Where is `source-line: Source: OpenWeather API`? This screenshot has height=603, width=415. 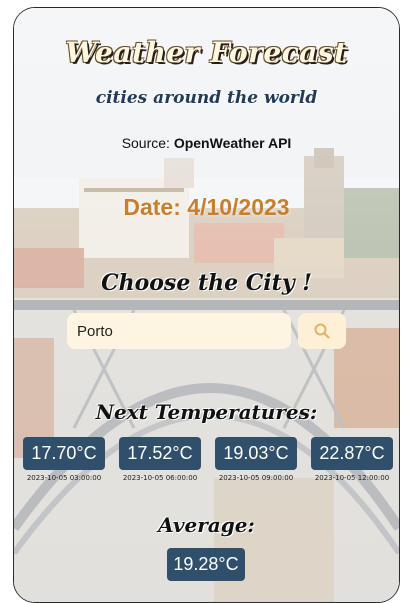
source-line: Source: OpenWeather API is located at coordinates (206, 143).